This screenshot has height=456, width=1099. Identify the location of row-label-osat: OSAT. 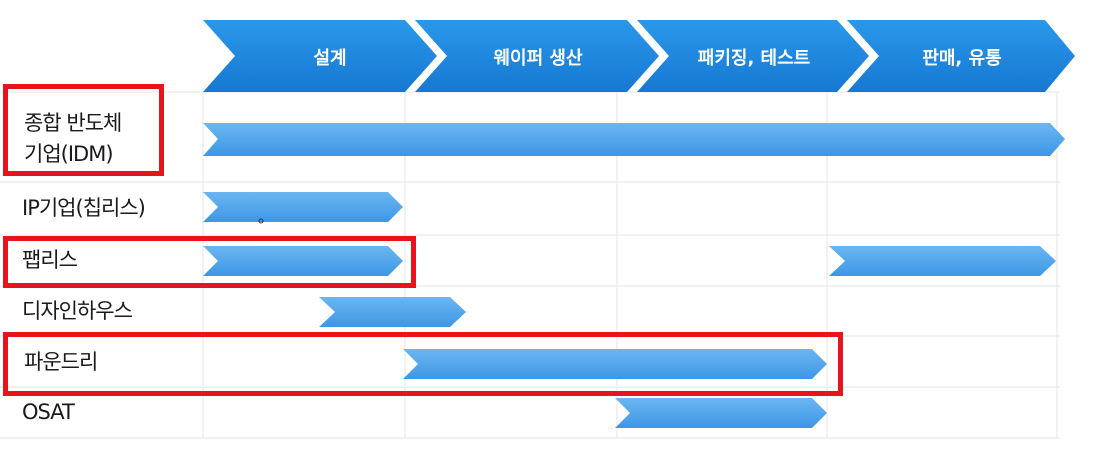
(48, 412).